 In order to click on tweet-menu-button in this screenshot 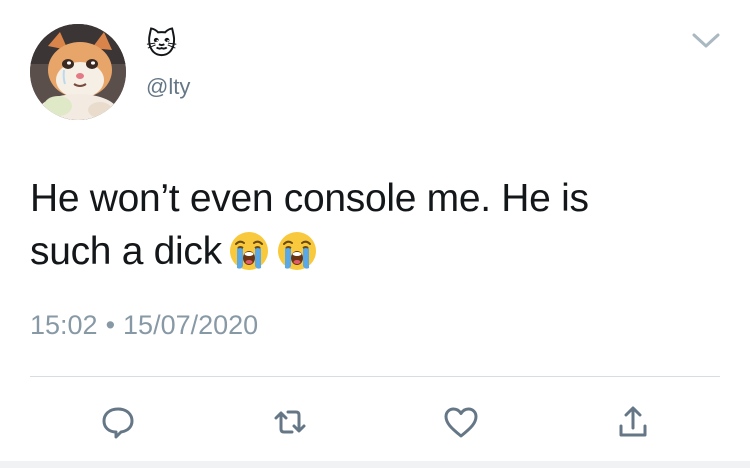, I will do `click(706, 40)`.